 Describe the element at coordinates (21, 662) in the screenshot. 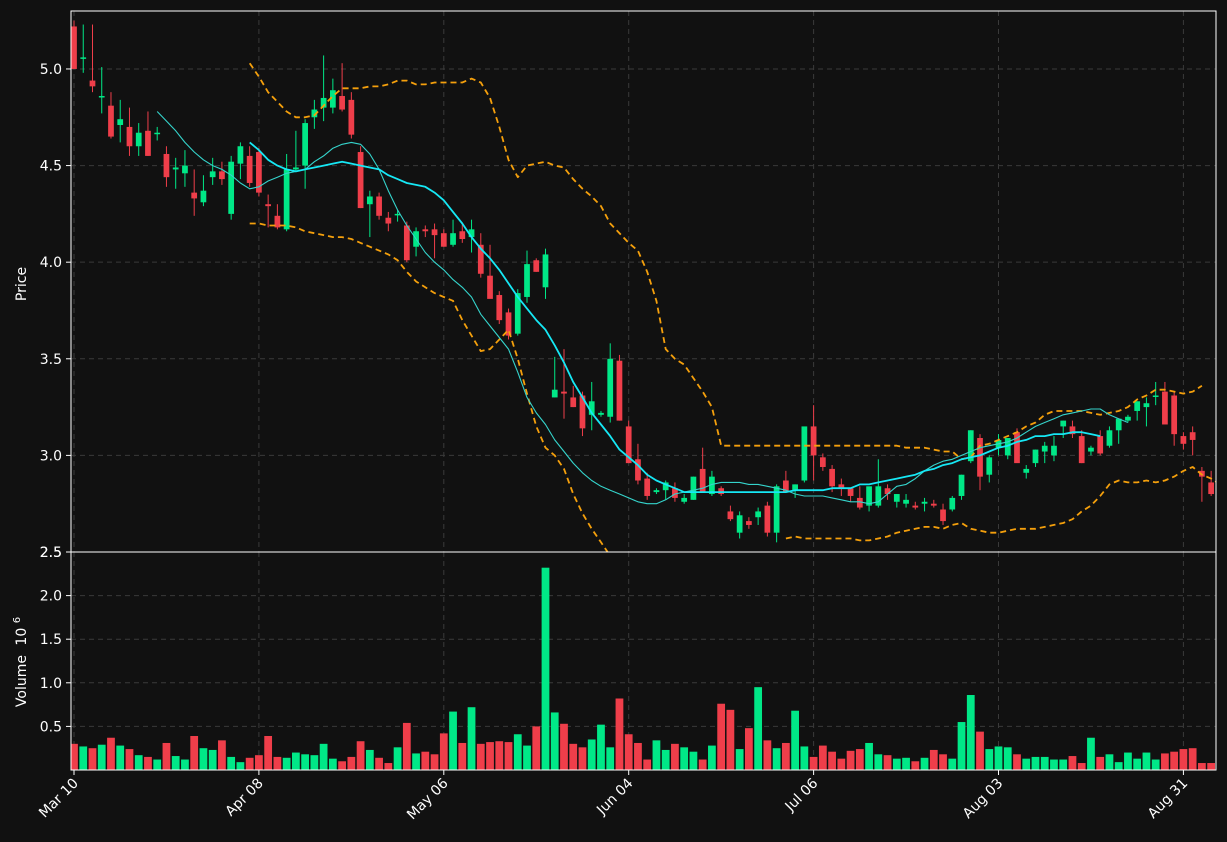

I see `volume-axis-title: Volume 10 6` at that location.